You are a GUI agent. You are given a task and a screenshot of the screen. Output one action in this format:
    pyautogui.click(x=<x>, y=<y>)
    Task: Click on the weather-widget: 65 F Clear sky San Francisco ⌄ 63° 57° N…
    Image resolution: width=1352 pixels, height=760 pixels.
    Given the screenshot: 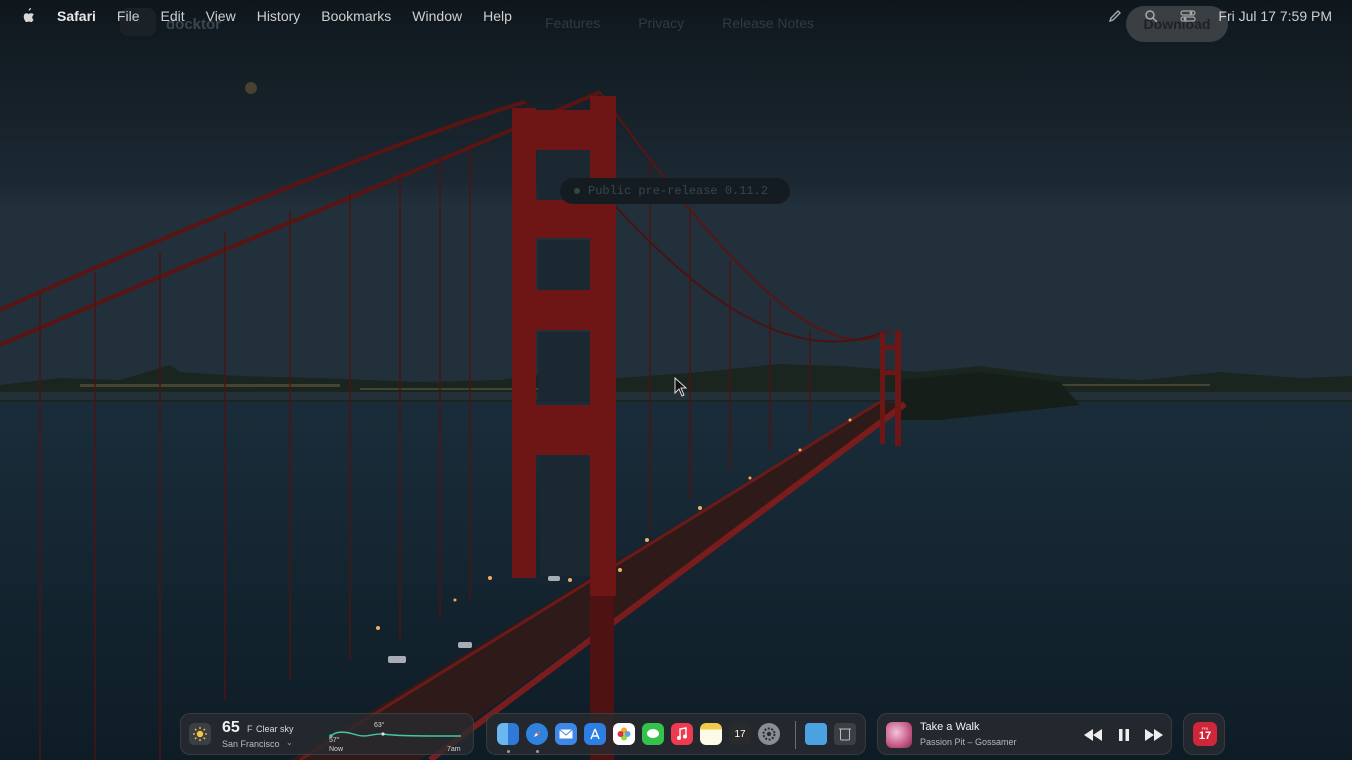 What is the action you would take?
    pyautogui.click(x=327, y=734)
    